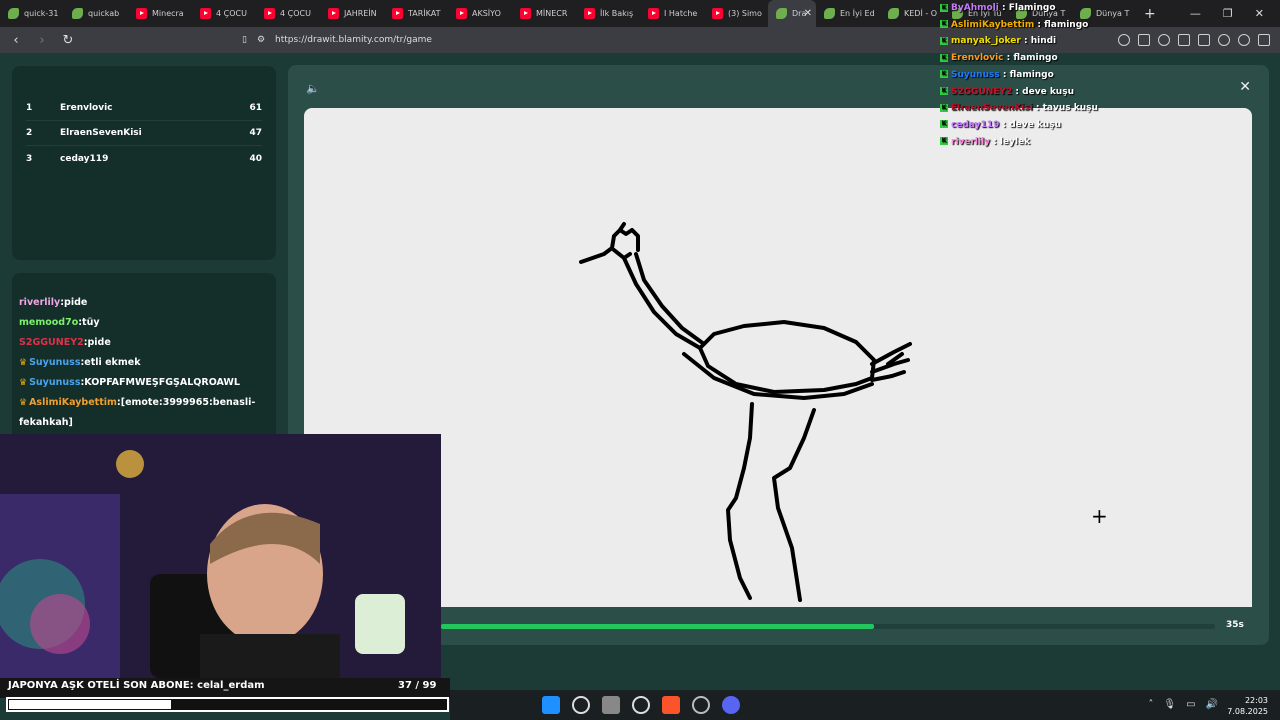 The image size is (1280, 720). Describe the element at coordinates (1164, 40) in the screenshot. I see `music-icon` at that location.